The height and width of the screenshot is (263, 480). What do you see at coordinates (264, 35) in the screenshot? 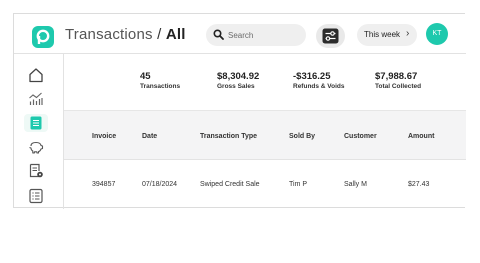
I see `search-input` at bounding box center [264, 35].